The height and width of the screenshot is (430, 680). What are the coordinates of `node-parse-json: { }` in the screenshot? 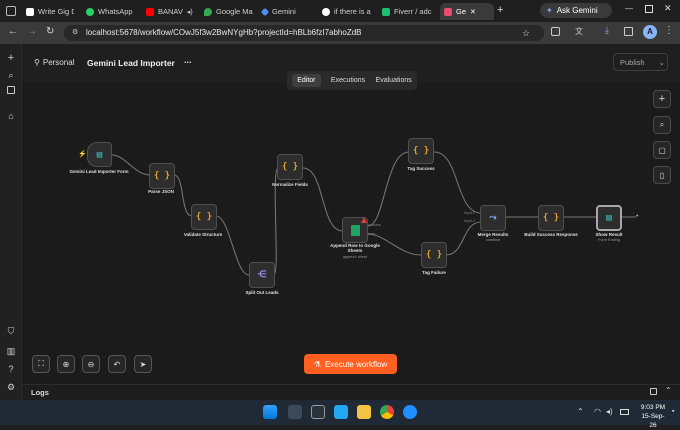 It's located at (162, 176).